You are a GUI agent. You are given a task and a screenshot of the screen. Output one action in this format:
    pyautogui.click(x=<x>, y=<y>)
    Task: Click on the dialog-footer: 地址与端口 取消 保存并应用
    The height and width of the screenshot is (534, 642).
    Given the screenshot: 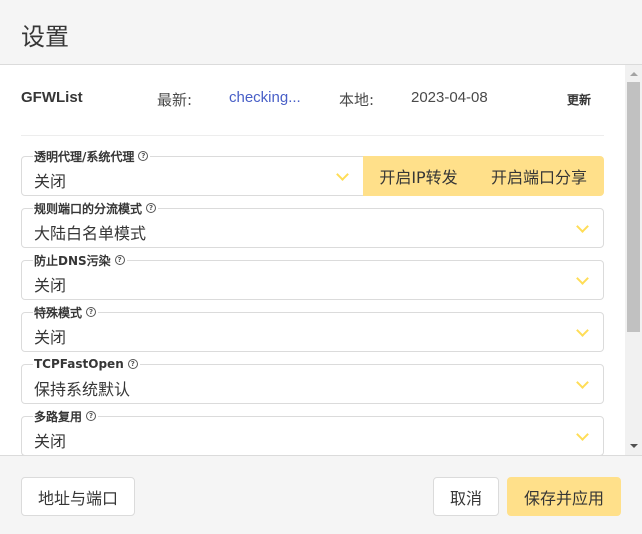 What is the action you would take?
    pyautogui.click(x=321, y=494)
    